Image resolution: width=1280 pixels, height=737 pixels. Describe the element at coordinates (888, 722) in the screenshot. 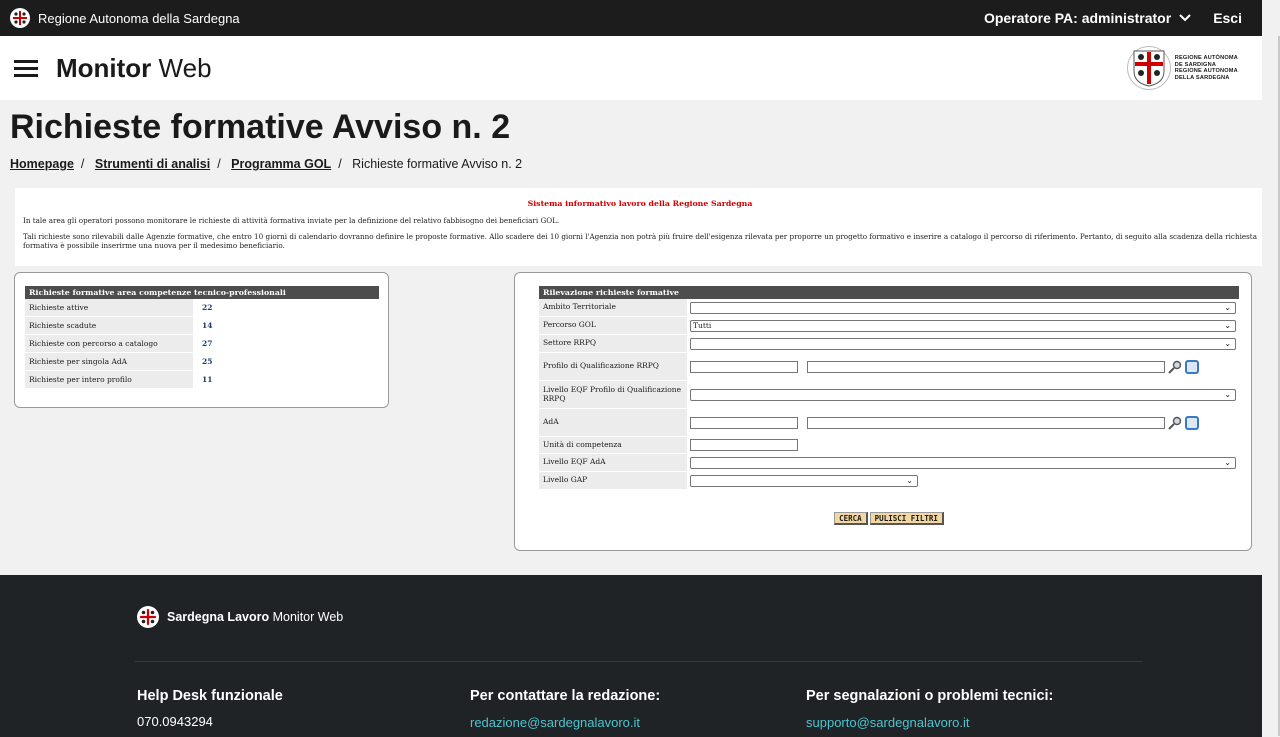

I see `supporto-email-link: supporto@sardegnalavoro.it` at that location.